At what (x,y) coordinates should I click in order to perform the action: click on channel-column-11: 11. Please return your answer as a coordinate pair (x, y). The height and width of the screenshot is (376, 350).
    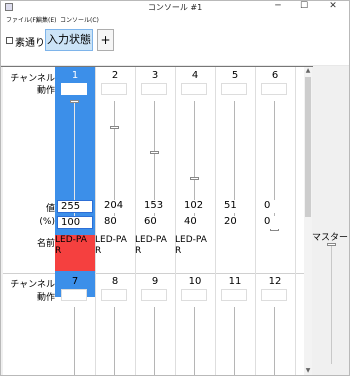
    Looking at the image, I should click on (235, 324).